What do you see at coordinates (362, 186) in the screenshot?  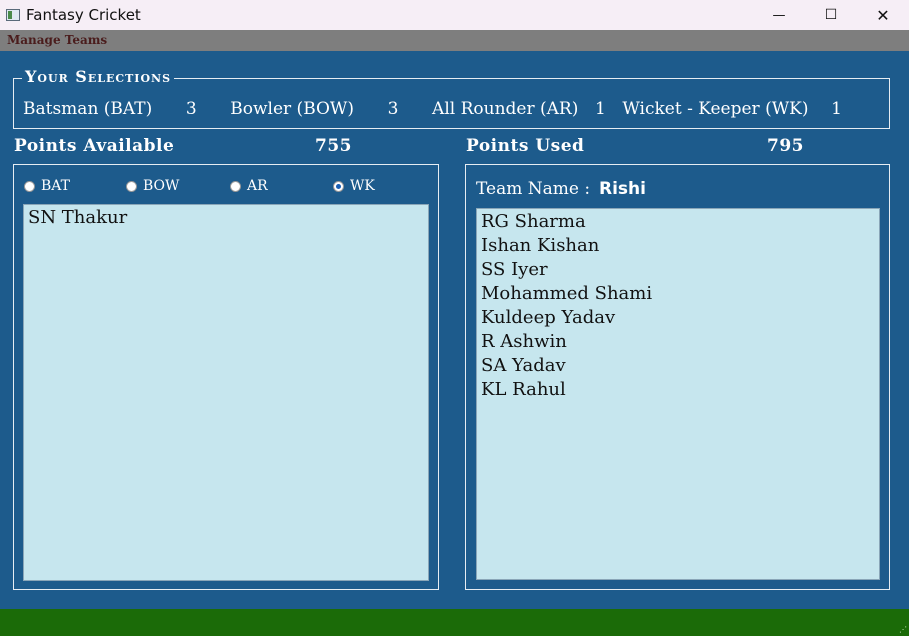 I see `radio-wk-label: WK` at bounding box center [362, 186].